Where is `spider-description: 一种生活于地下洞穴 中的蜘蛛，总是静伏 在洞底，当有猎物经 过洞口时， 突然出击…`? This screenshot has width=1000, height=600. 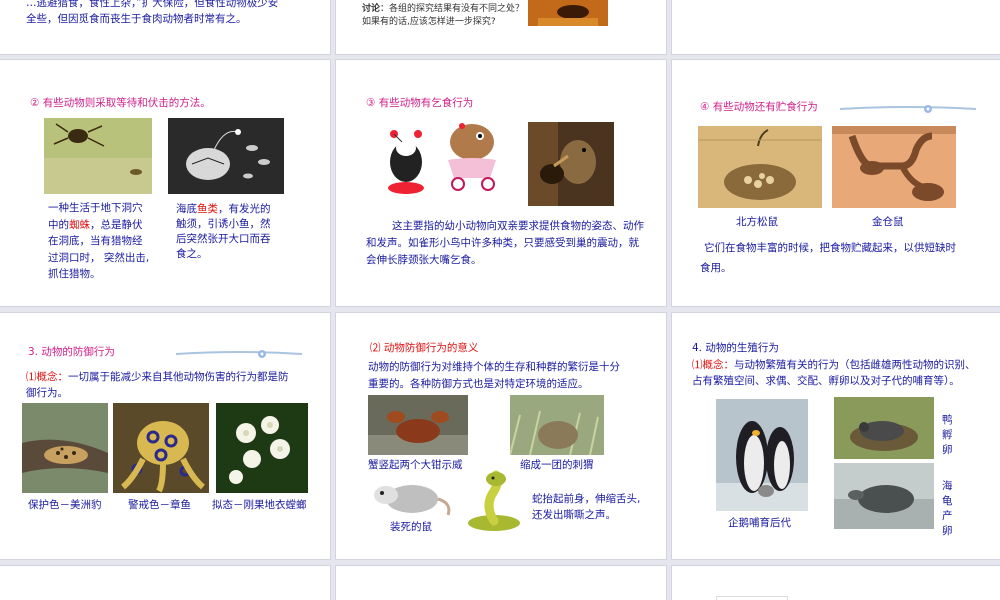 spider-description: 一种生活于地下洞穴 中的蜘蛛，总是静伏 在洞底，当有猎物经 过洞口时， 突然出击… is located at coordinates (99, 241).